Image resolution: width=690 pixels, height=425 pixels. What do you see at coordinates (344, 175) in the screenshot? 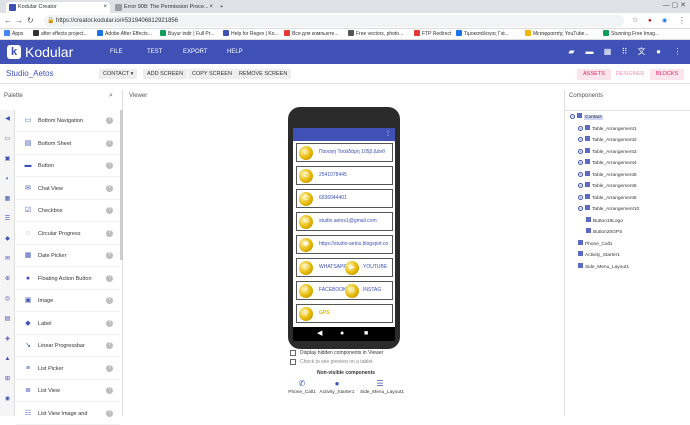
I see `contact-row: ✆ 2541078445` at bounding box center [344, 175].